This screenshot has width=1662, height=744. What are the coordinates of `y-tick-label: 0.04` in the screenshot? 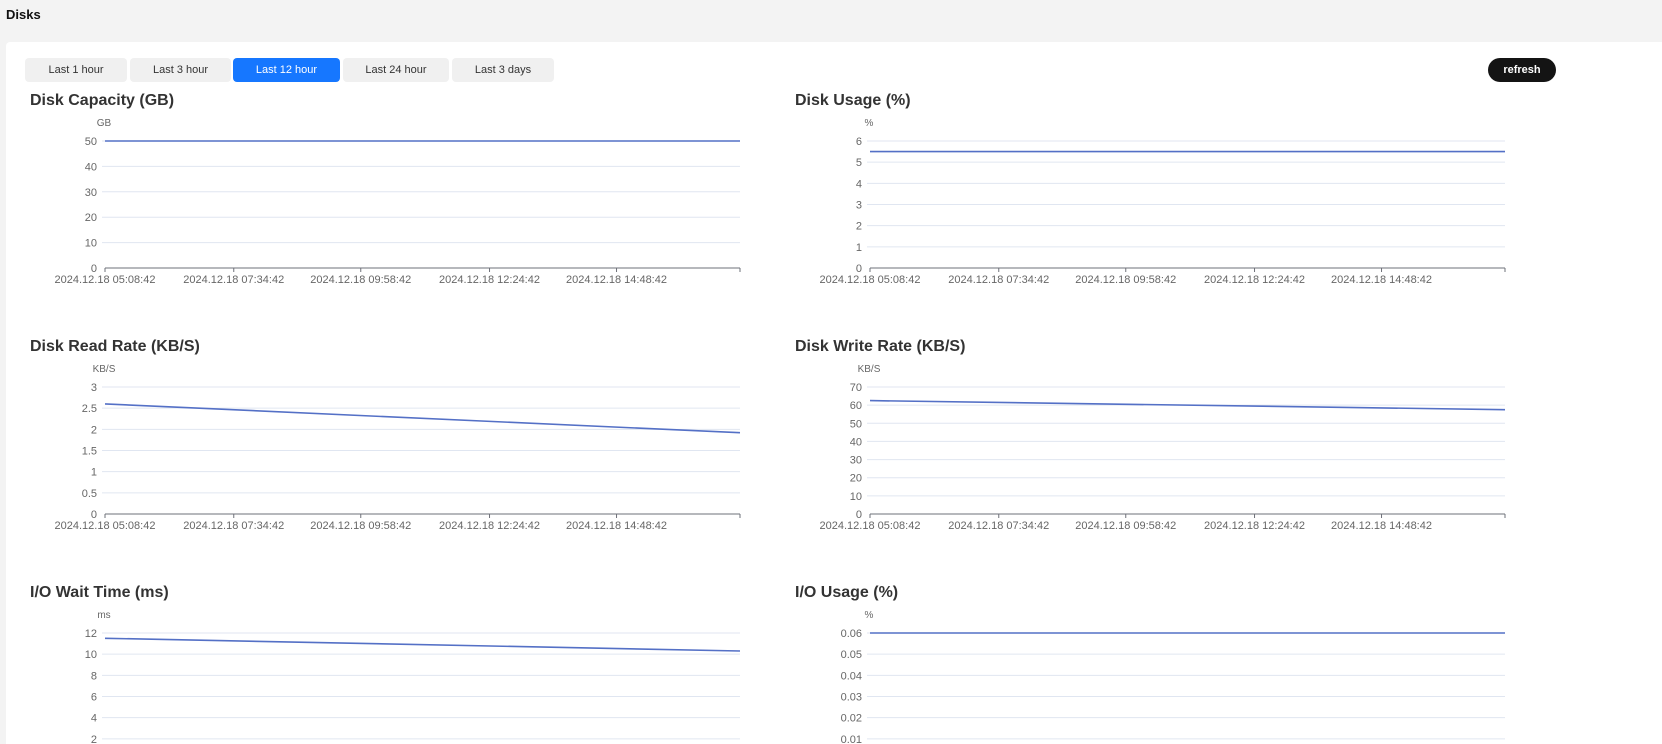 It's located at (851, 676).